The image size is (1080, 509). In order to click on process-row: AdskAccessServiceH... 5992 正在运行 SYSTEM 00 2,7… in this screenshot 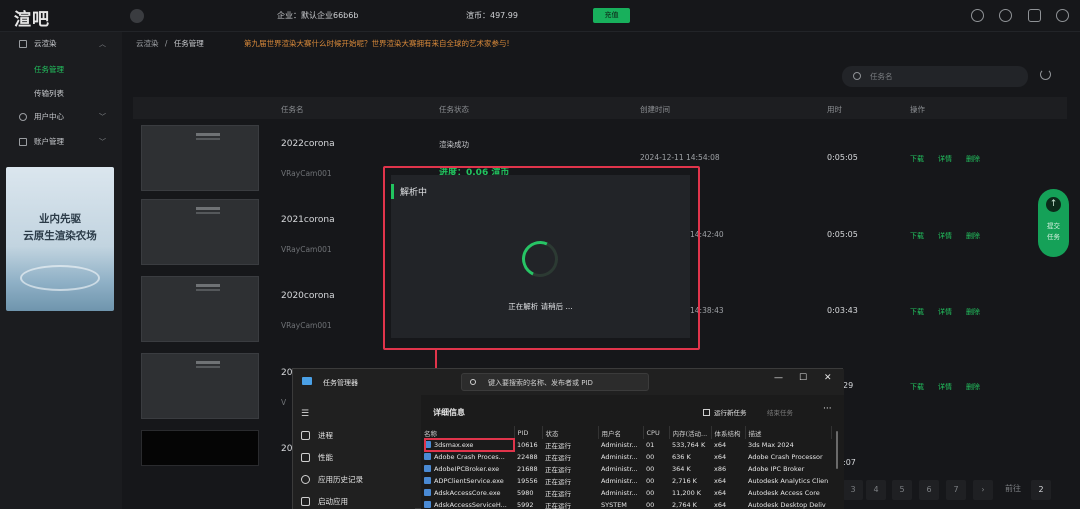, I will do `click(626, 504)`.